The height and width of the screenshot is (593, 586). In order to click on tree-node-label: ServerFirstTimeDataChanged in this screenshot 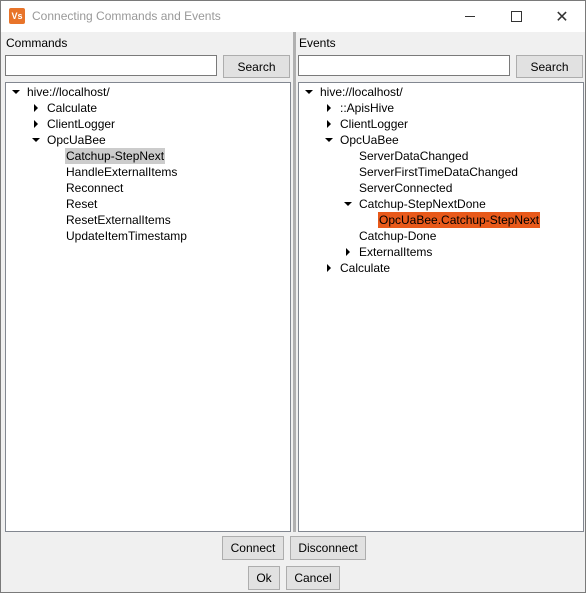, I will do `click(438, 172)`.